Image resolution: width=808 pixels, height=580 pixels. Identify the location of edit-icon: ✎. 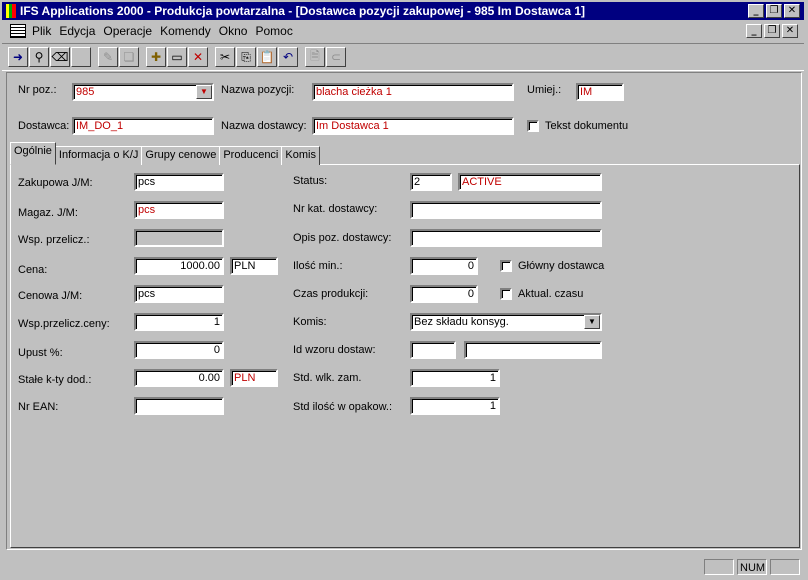
(108, 57).